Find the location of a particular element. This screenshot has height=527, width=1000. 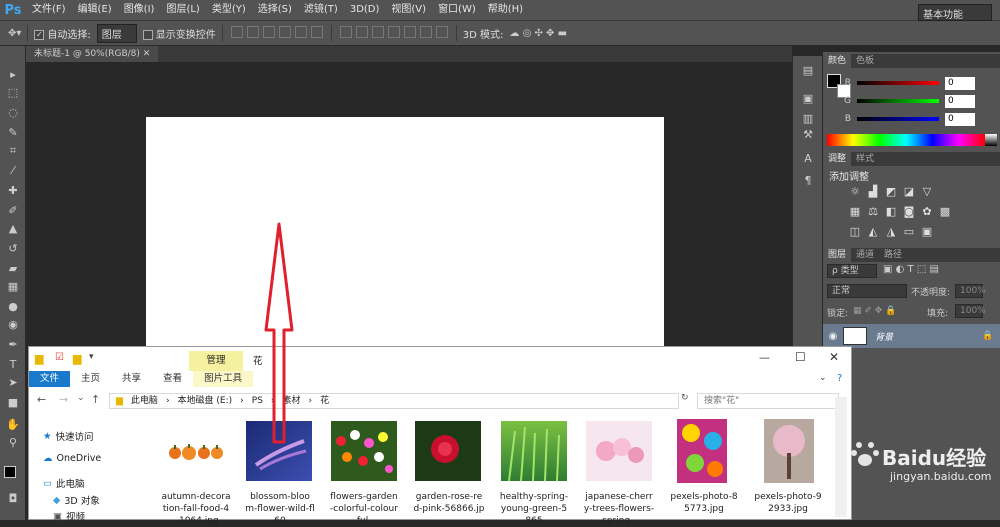

menu-3d: 3D(D) is located at coordinates (365, 10).